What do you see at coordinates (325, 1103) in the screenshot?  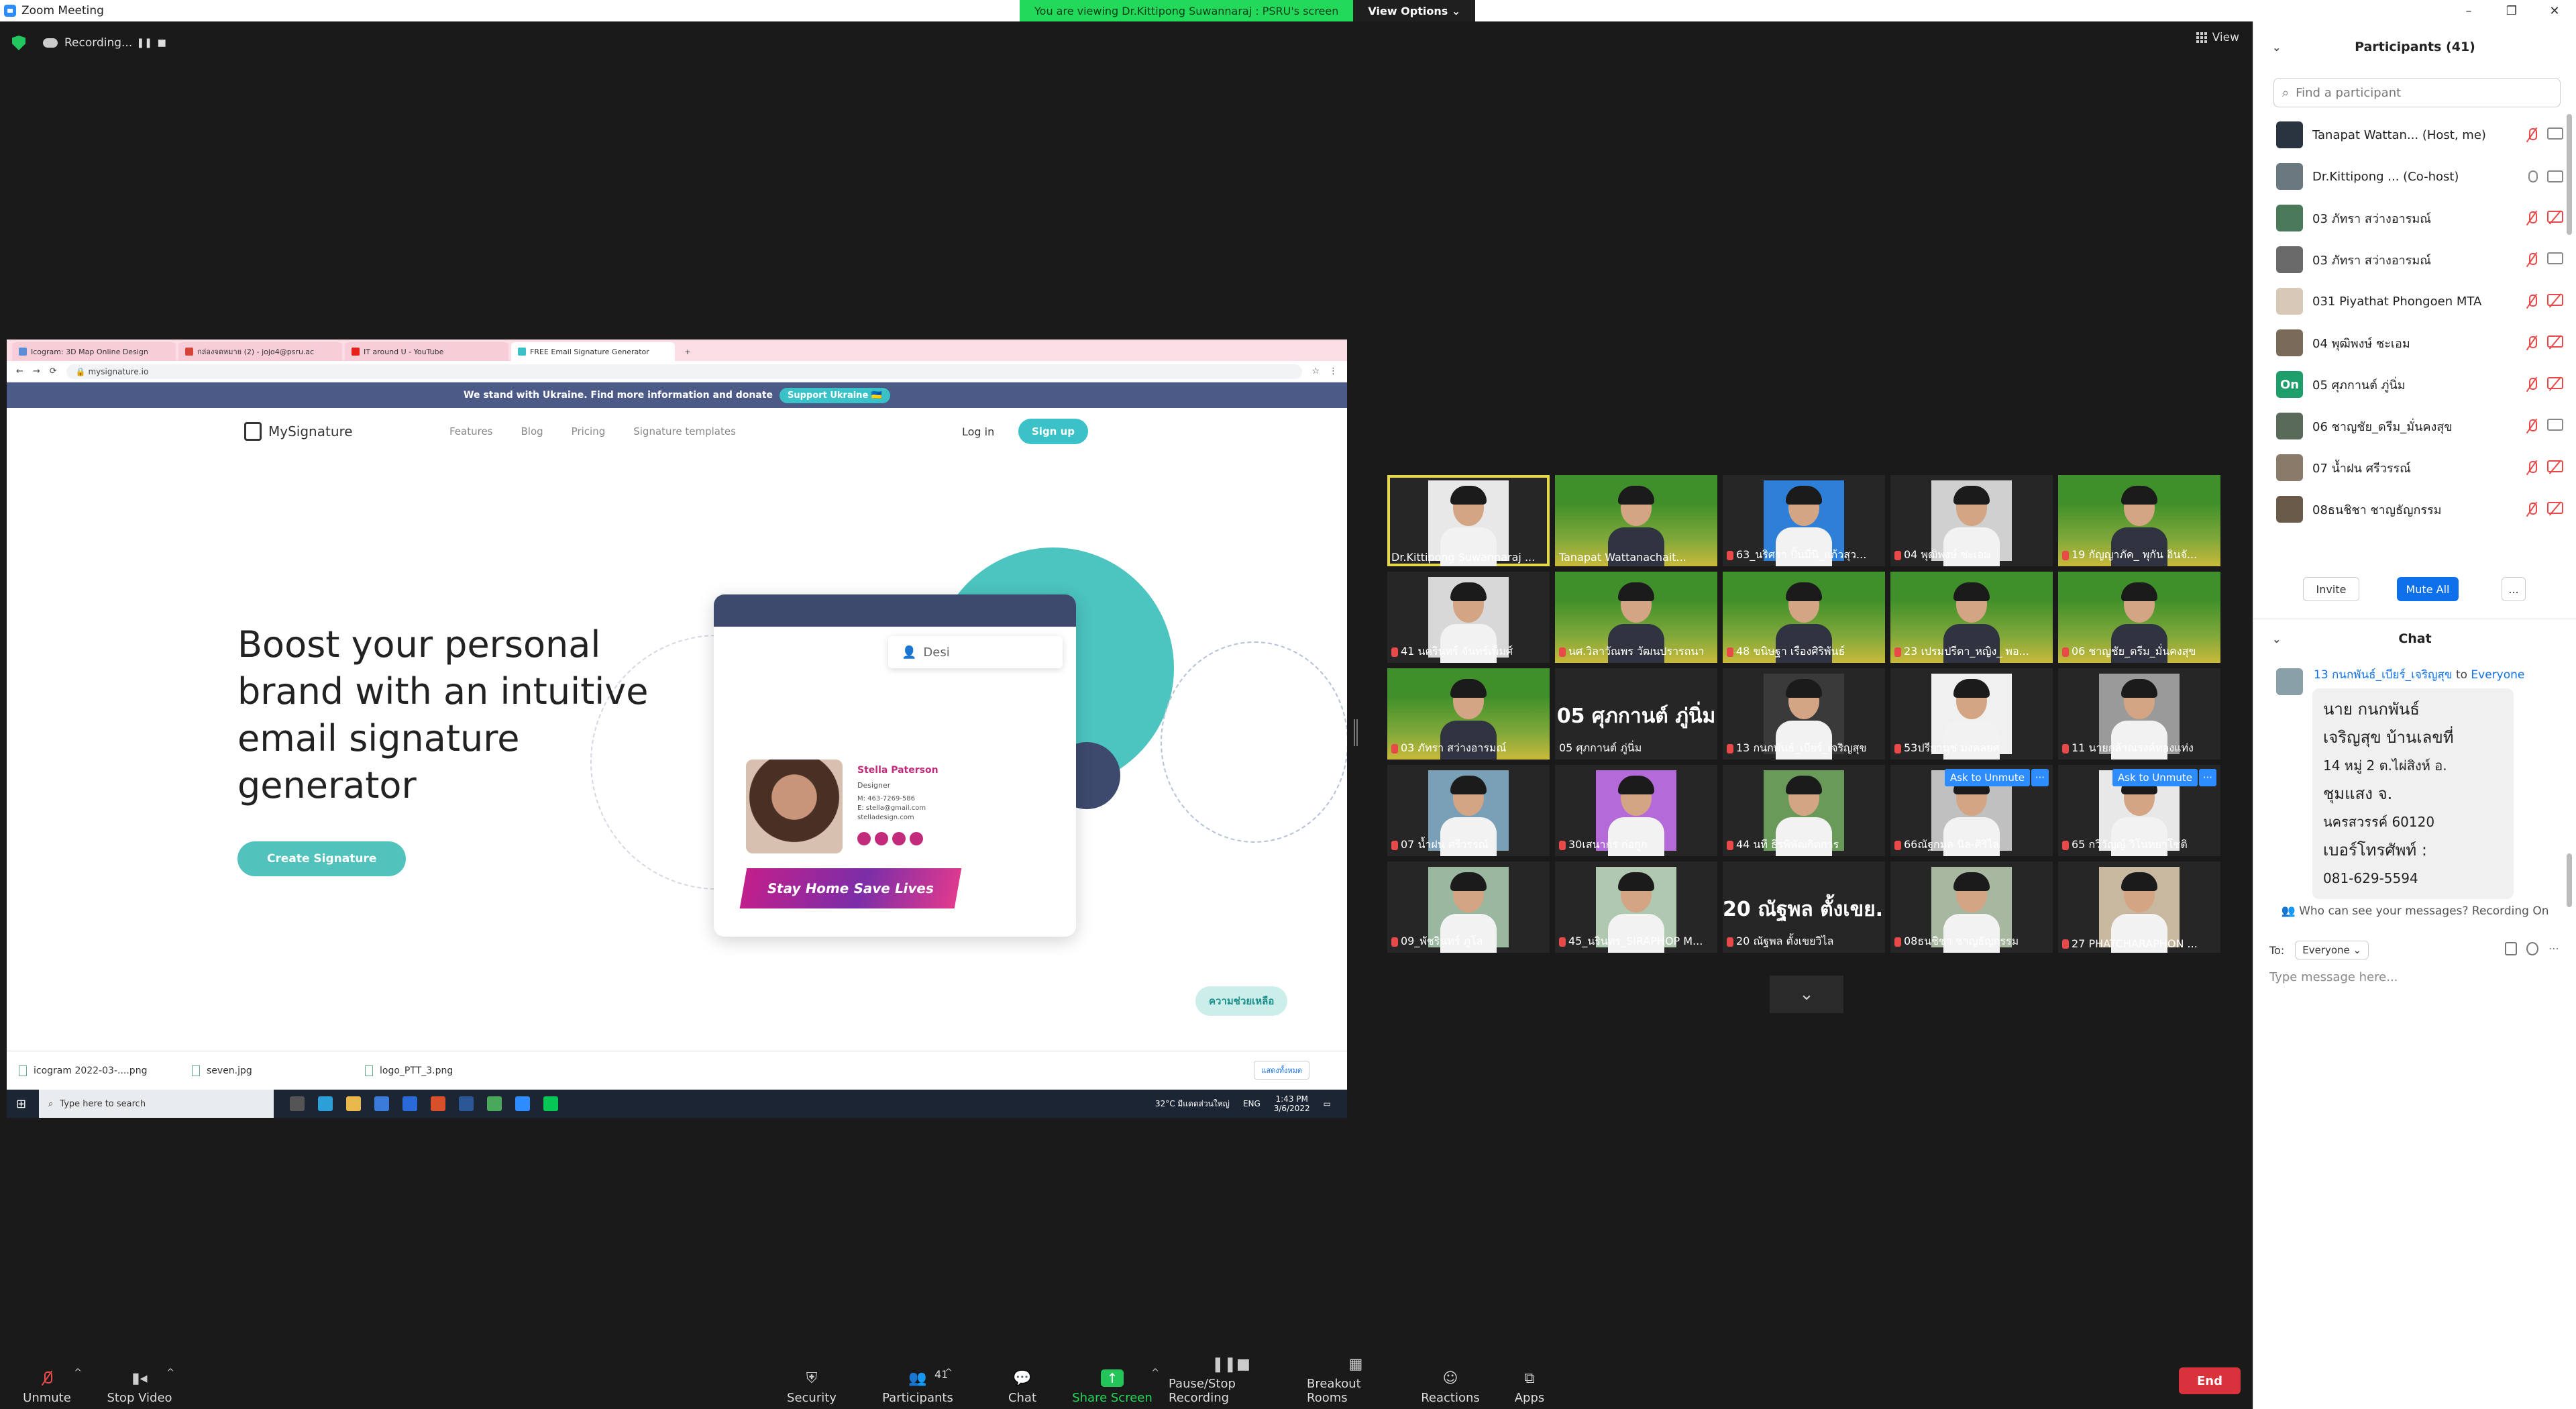 I see `edge-icon` at bounding box center [325, 1103].